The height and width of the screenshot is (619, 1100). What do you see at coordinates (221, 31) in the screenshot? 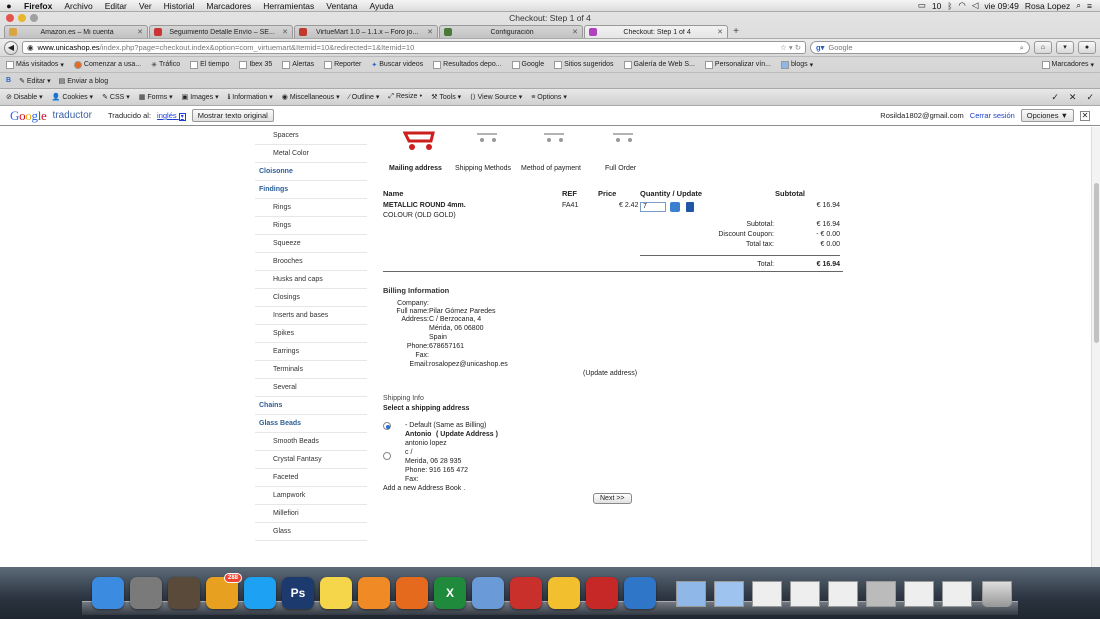
I see `tab-seguimiento: Seguimiento Detalle Envío – SE... ✕` at bounding box center [221, 31].